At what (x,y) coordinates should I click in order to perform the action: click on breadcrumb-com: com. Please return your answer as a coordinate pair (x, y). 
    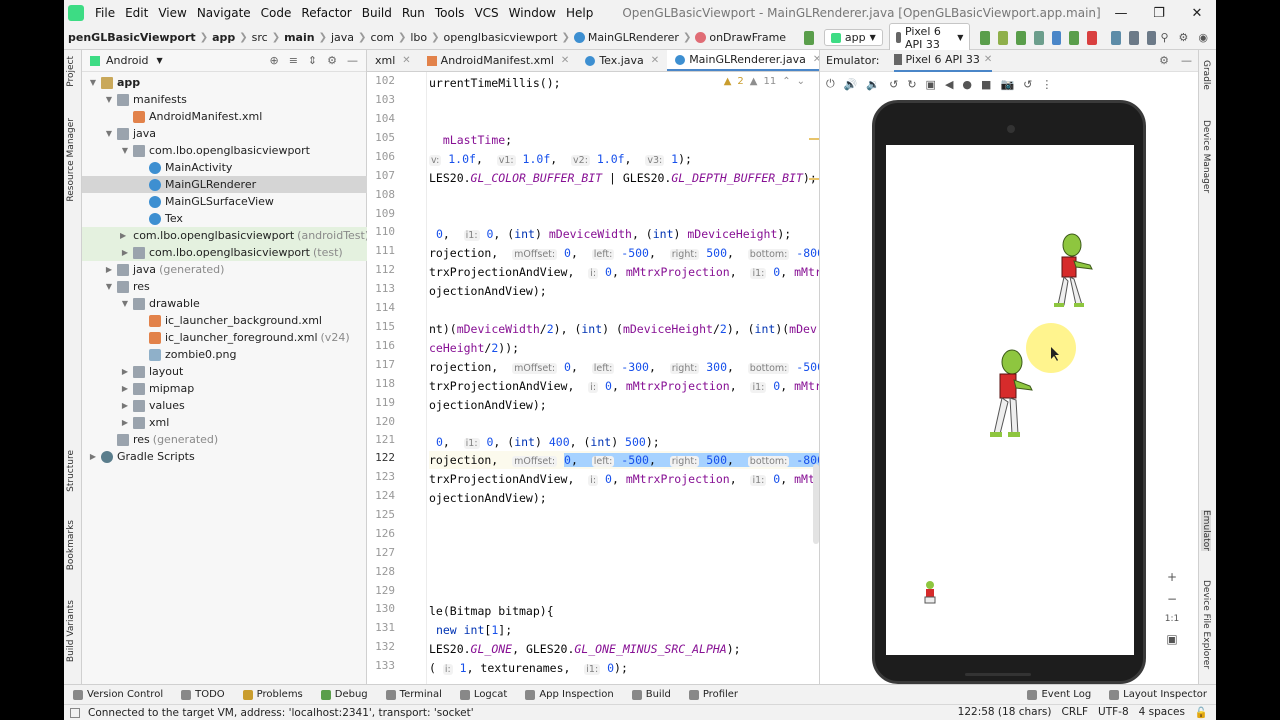
    Looking at the image, I should click on (382, 37).